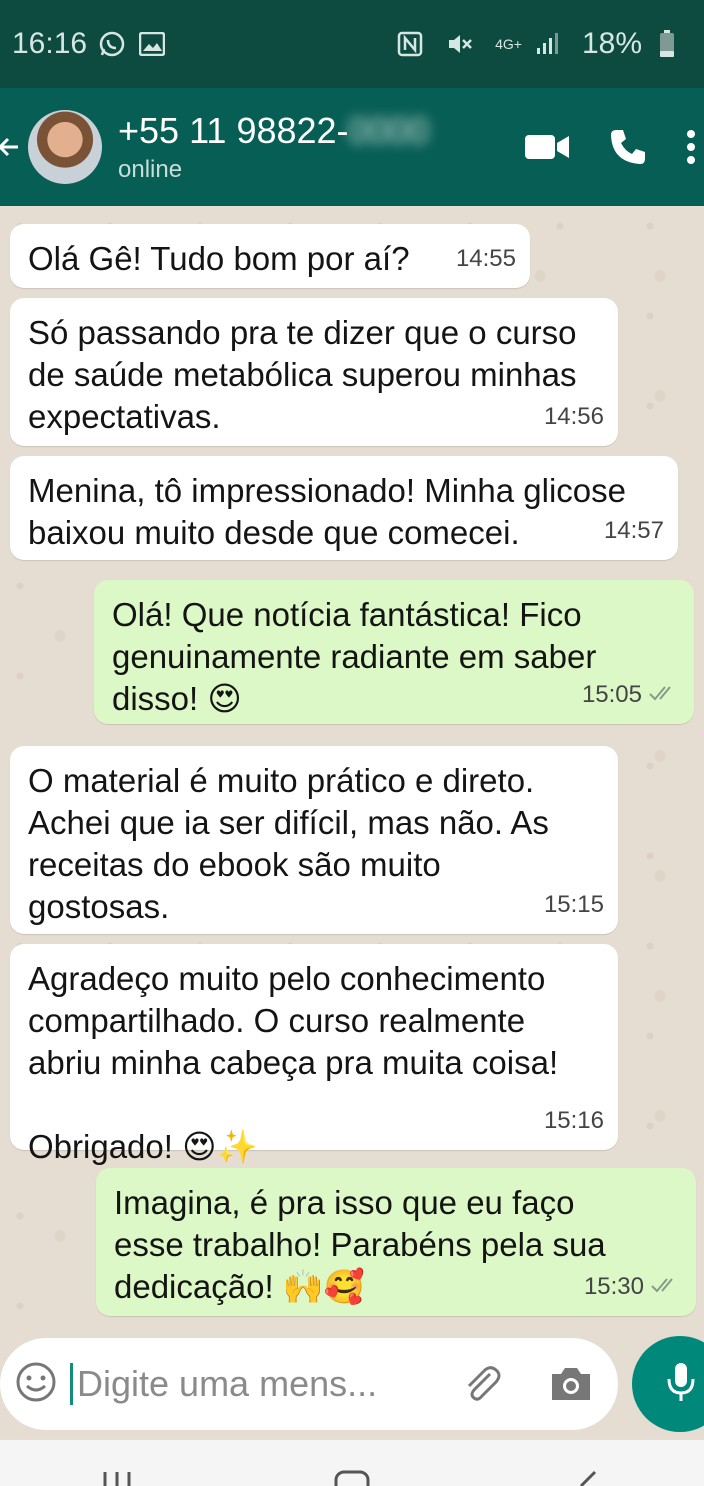 Image resolution: width=704 pixels, height=1486 pixels. What do you see at coordinates (352, 44) in the screenshot?
I see `status-bar: 16:16 4G+ 18%` at bounding box center [352, 44].